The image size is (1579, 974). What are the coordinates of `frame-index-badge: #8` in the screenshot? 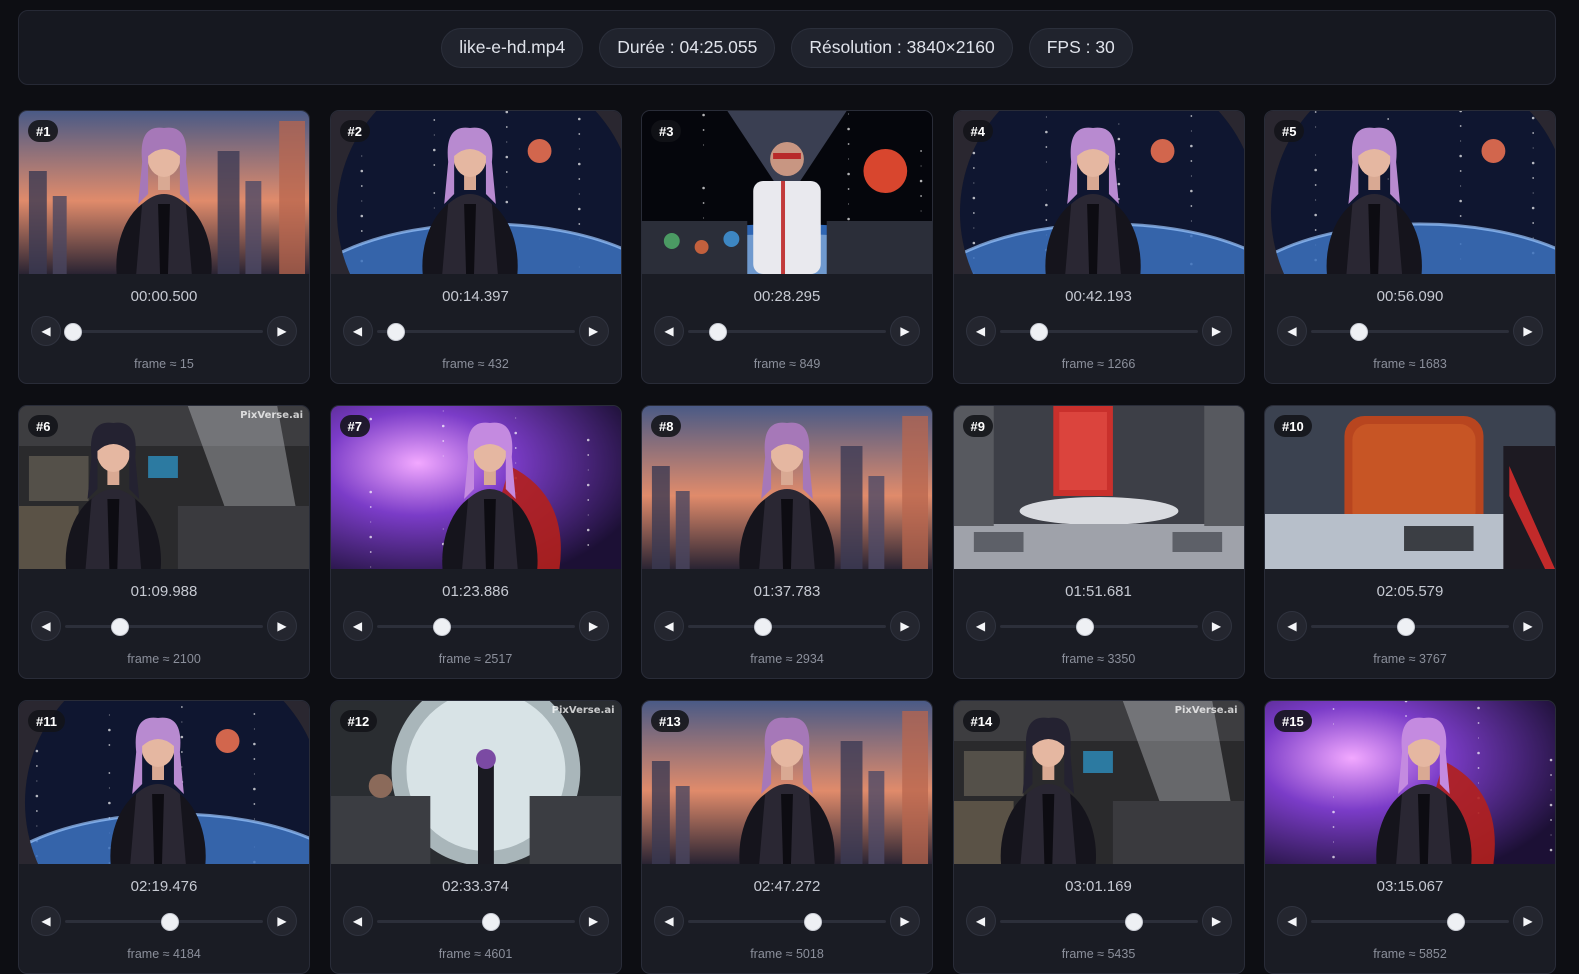 It's located at (666, 426).